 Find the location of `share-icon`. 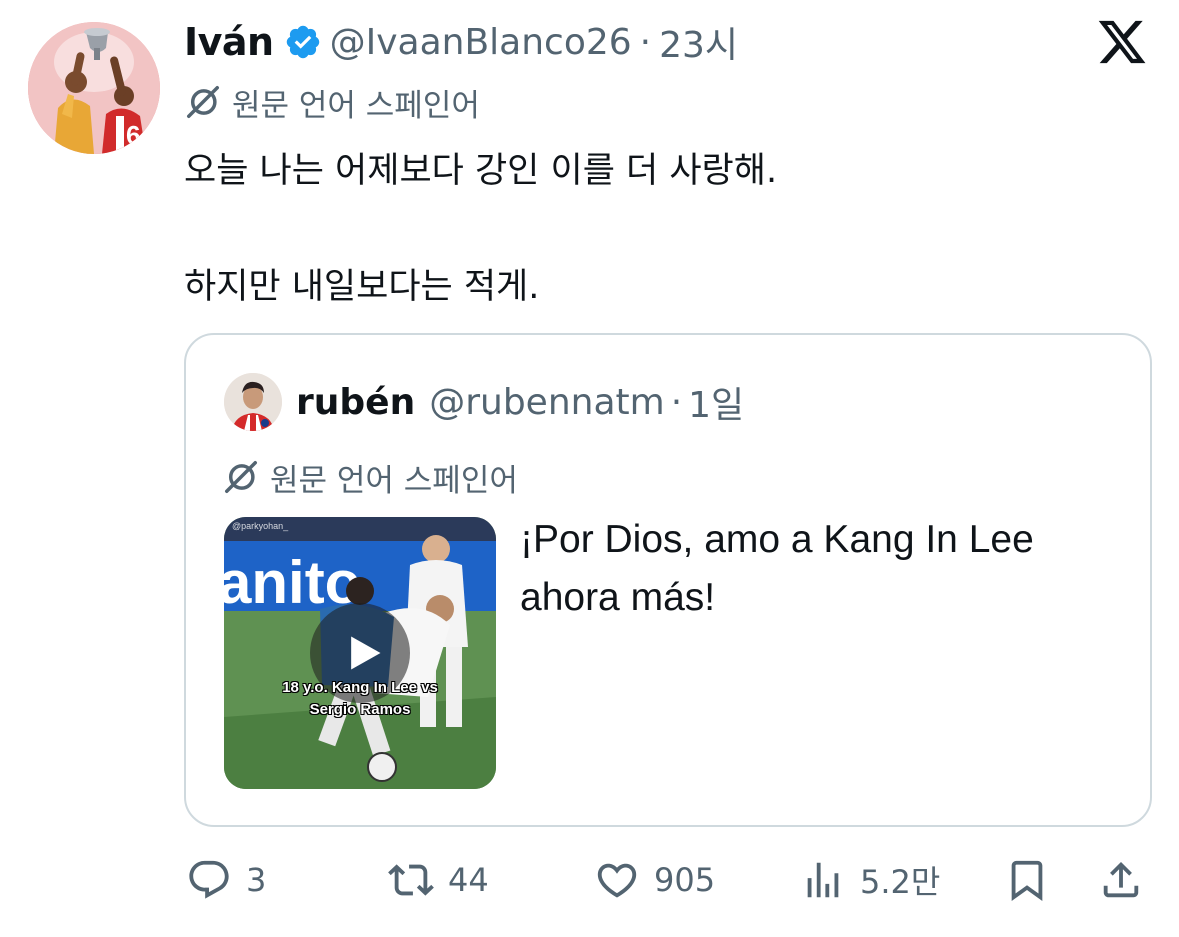

share-icon is located at coordinates (1121, 879).